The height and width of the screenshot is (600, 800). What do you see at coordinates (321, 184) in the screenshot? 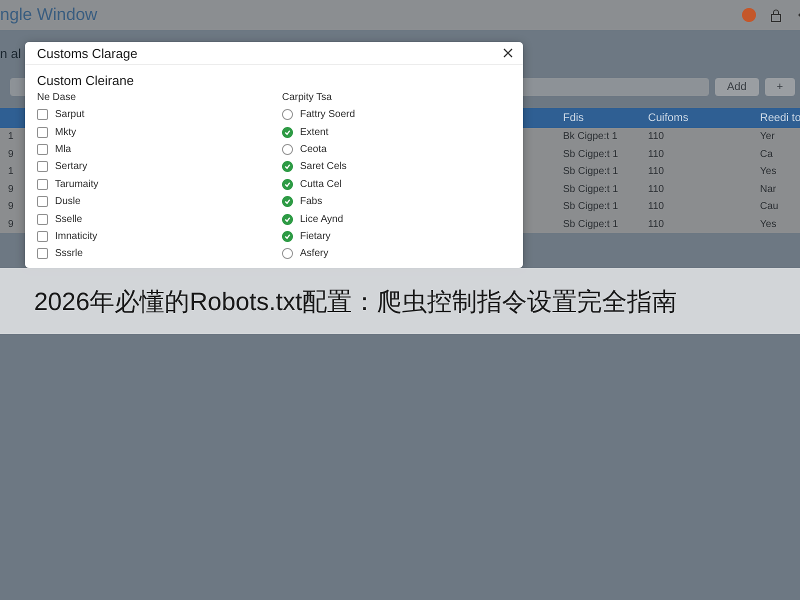
I see `option-label: Cutta Cel` at bounding box center [321, 184].